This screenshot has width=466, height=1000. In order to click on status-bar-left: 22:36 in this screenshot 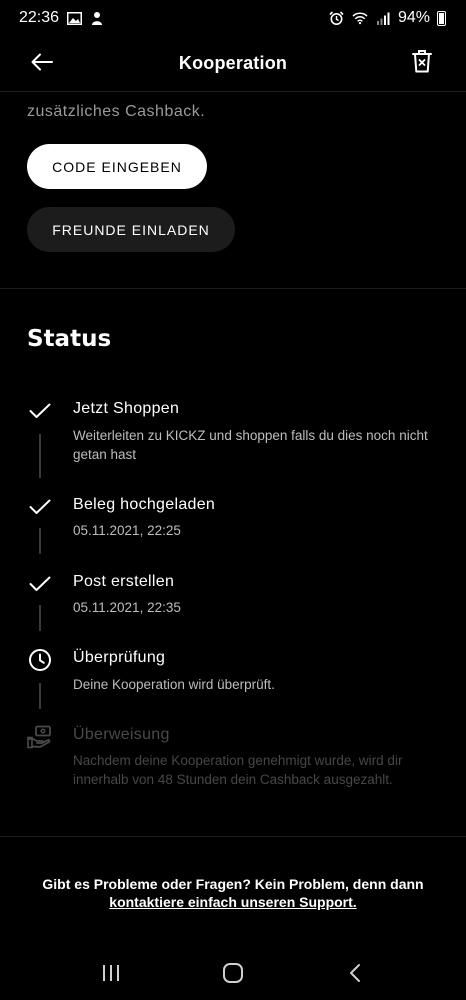, I will do `click(62, 18)`.